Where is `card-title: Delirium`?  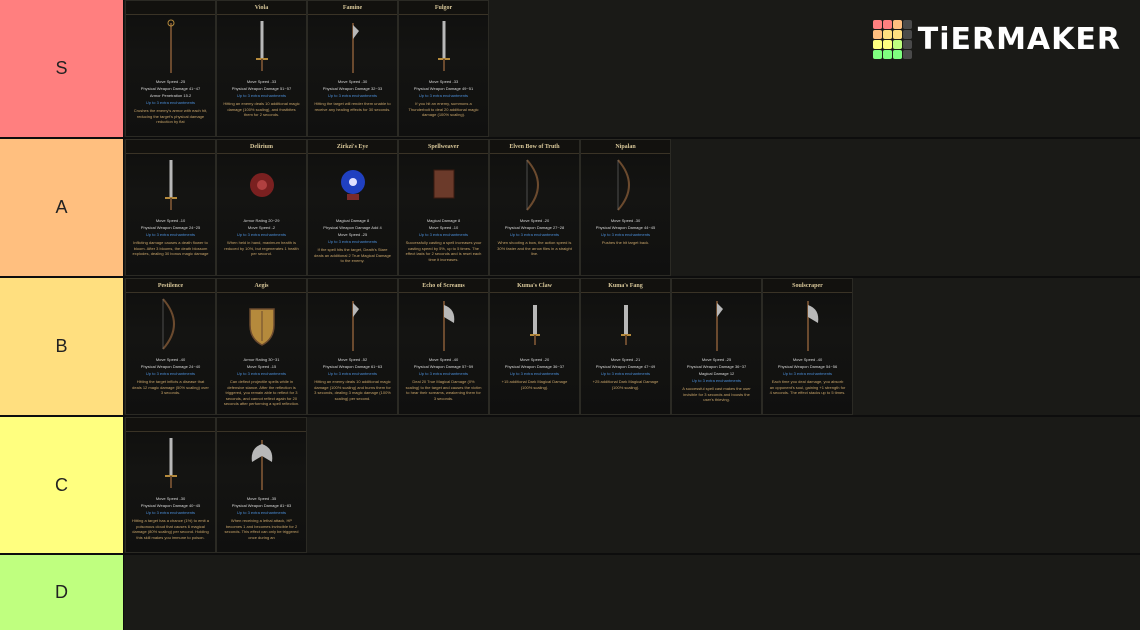 card-title: Delirium is located at coordinates (261, 147).